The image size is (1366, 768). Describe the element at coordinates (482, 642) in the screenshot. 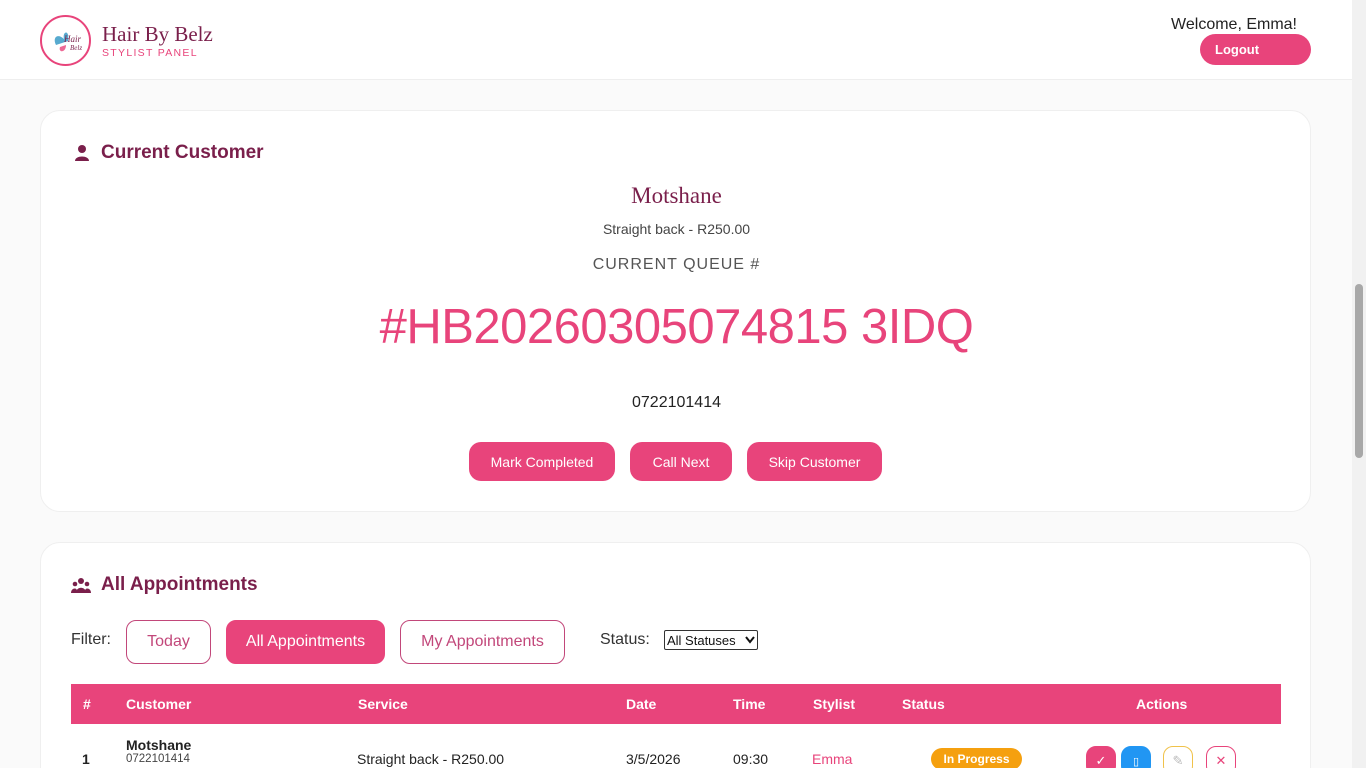

I see `filter-mine-button: My Appointments` at that location.